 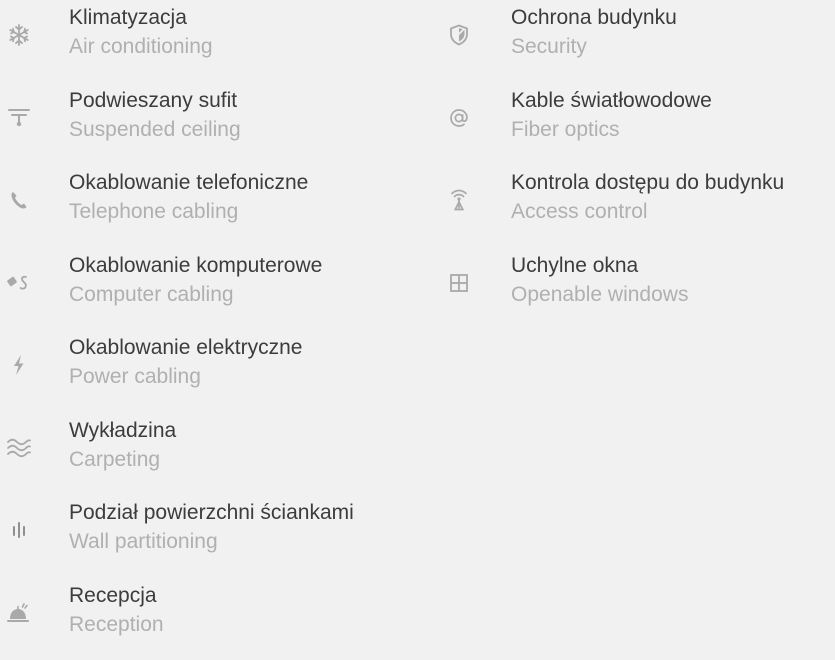 What do you see at coordinates (215, 454) in the screenshot?
I see `feature-item-carpeting: Wykładzina Carpeting` at bounding box center [215, 454].